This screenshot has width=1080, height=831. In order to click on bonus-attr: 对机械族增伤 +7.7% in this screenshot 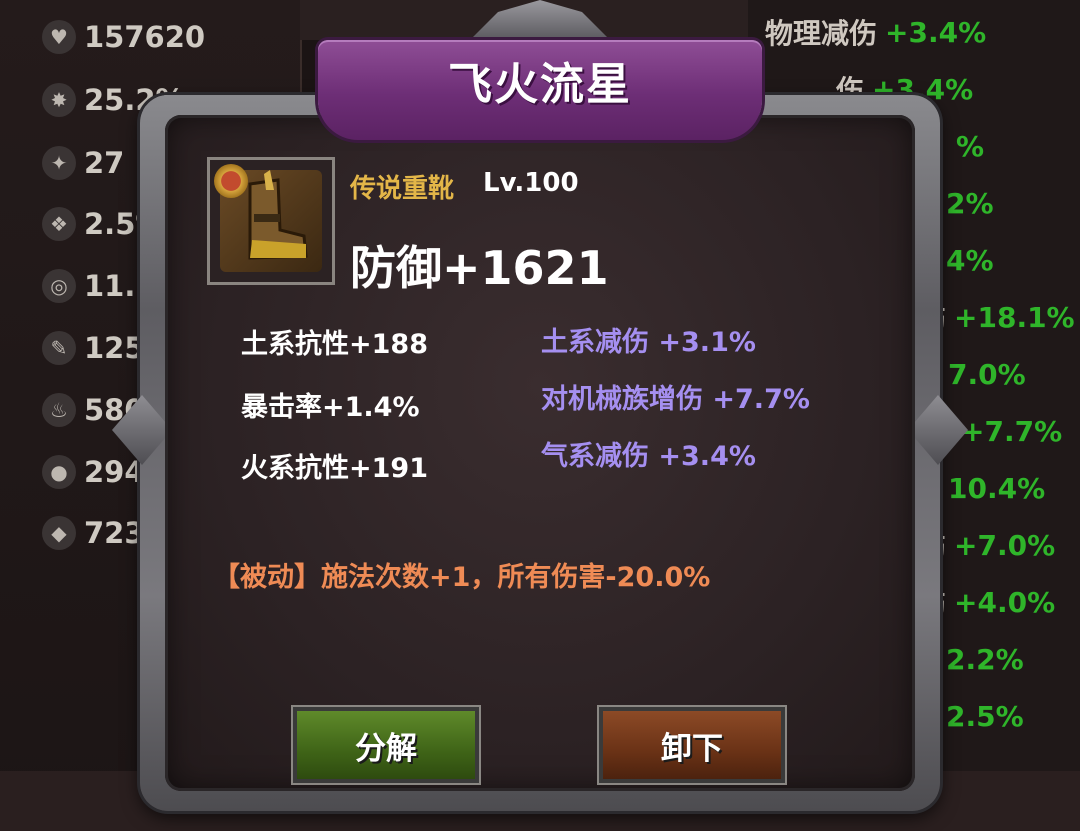, I will do `click(675, 399)`.